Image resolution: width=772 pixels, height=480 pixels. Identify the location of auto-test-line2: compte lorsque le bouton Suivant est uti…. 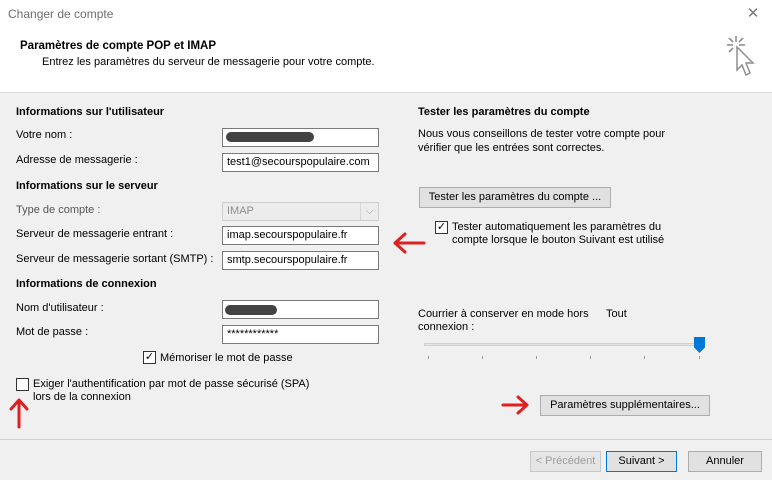
(558, 240).